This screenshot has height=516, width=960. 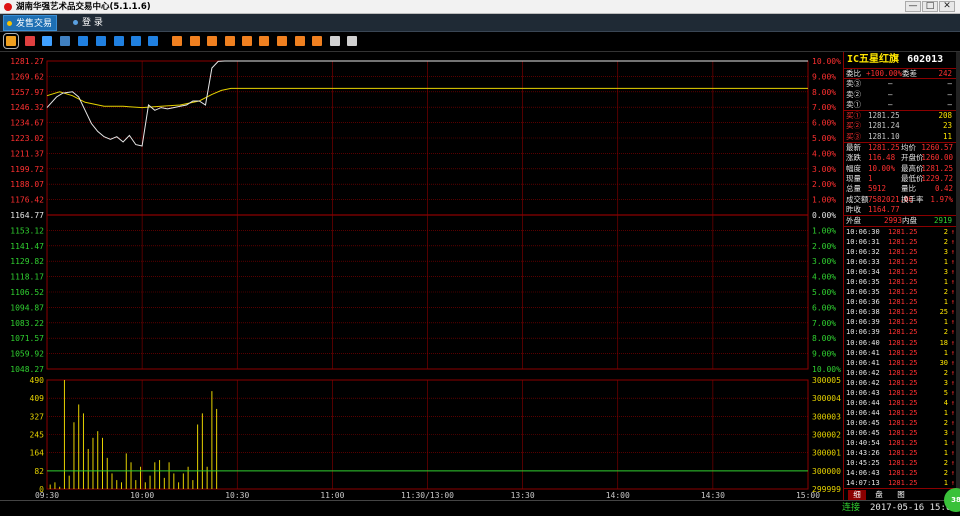 What do you see at coordinates (826, 435) in the screenshot?
I see `volume-right-tick-label: 300002` at bounding box center [826, 435].